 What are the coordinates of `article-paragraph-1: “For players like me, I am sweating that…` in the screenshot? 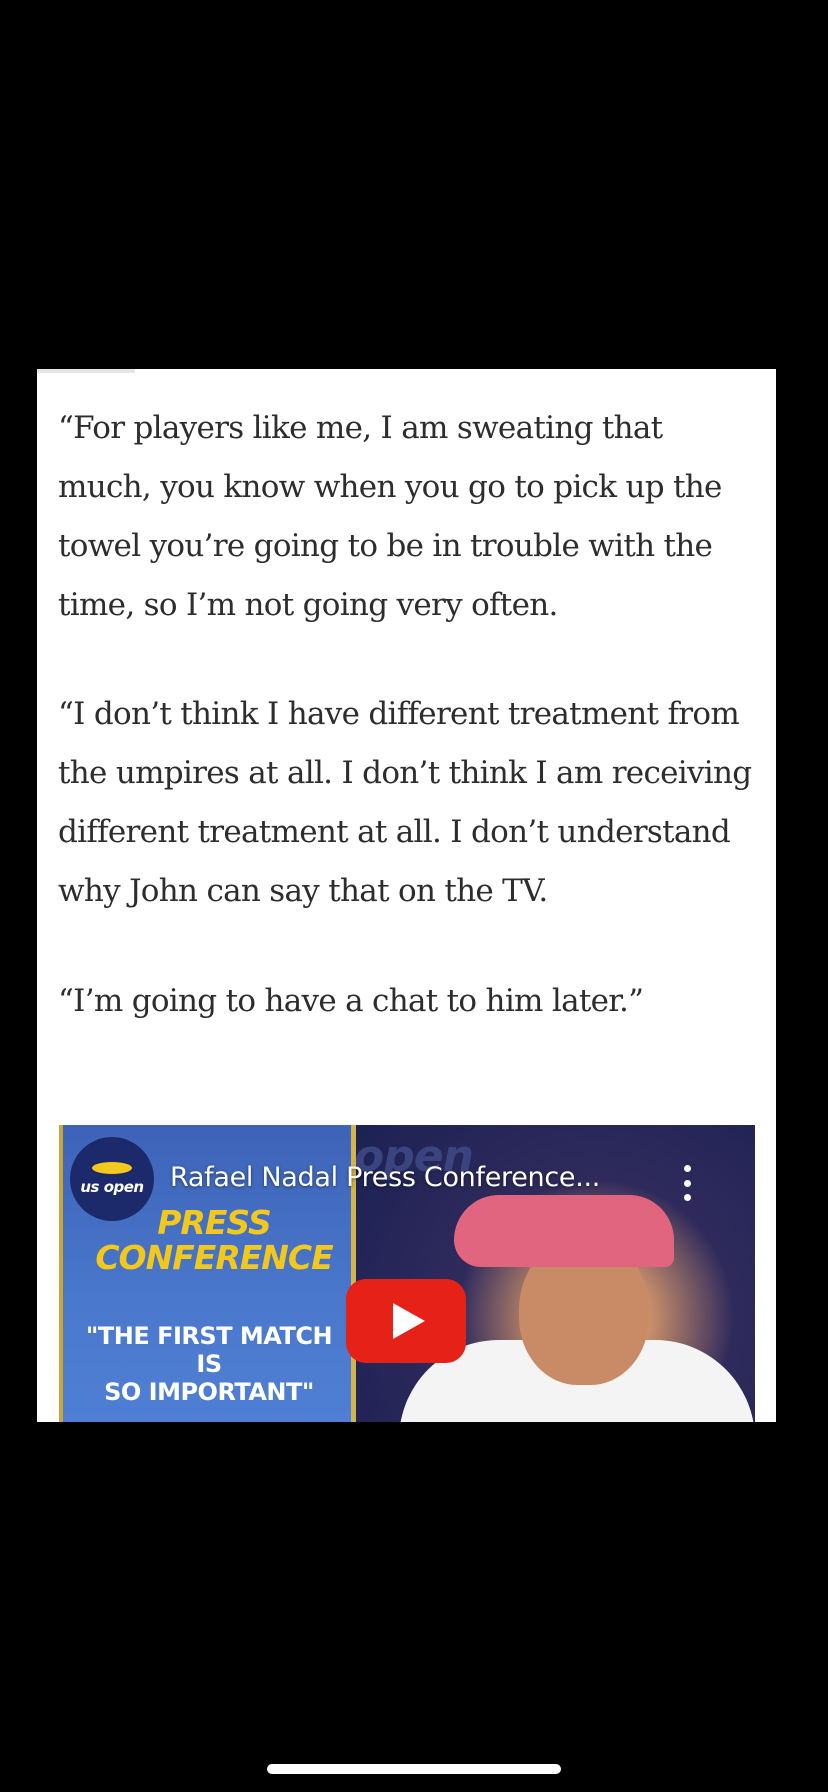 It's located at (390, 516).